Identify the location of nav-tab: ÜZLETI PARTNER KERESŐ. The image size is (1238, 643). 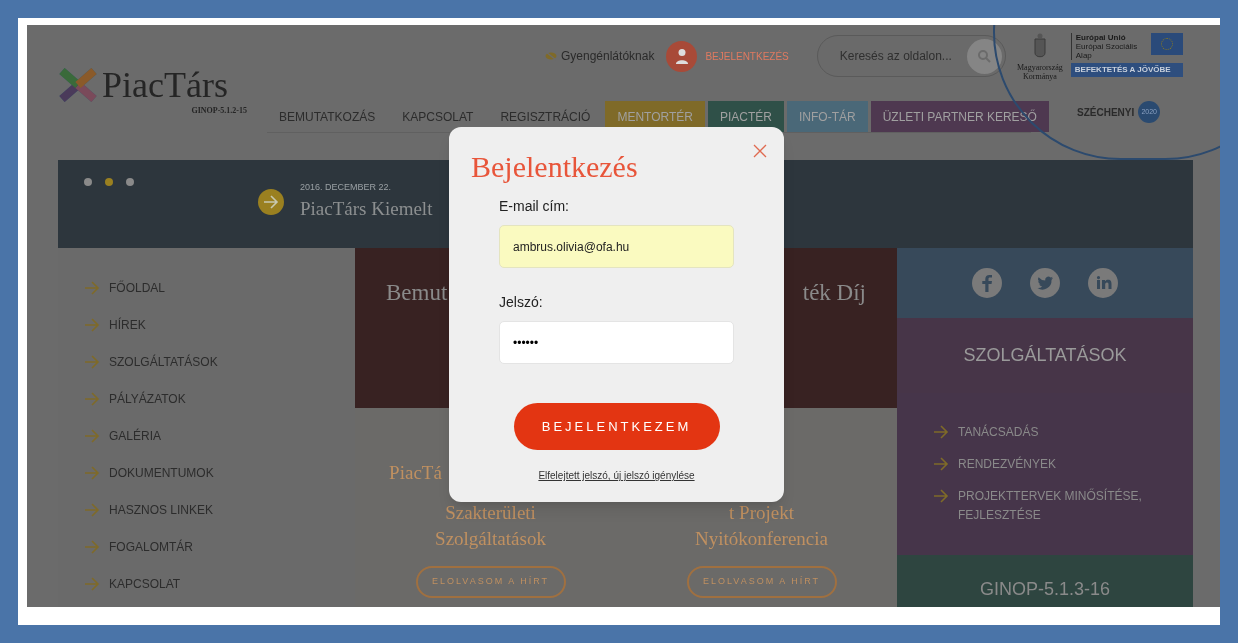
(959, 116).